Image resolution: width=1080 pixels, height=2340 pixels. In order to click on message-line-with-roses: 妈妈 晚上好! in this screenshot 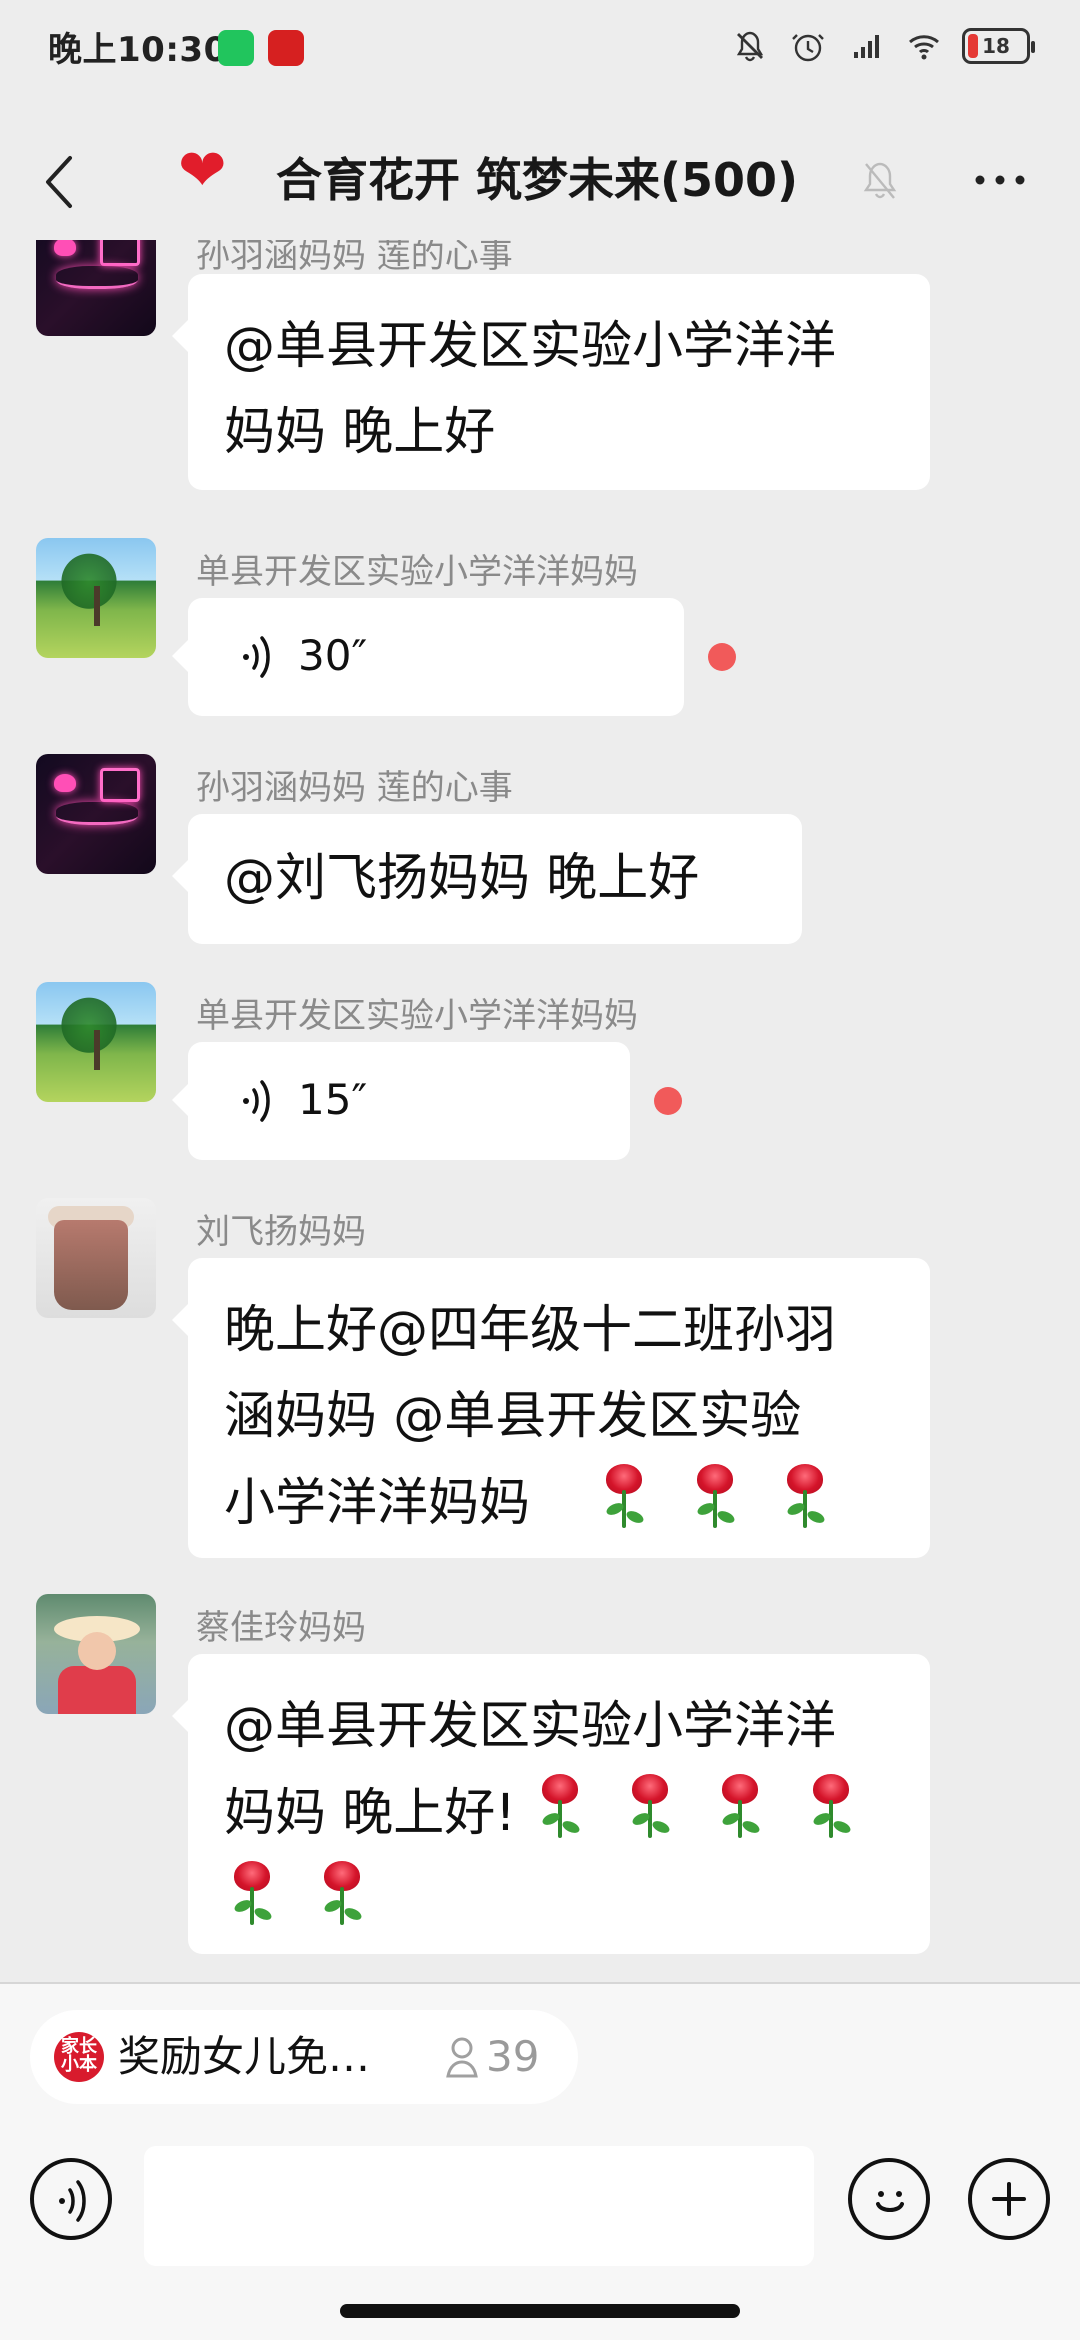, I will do `click(559, 1813)`.